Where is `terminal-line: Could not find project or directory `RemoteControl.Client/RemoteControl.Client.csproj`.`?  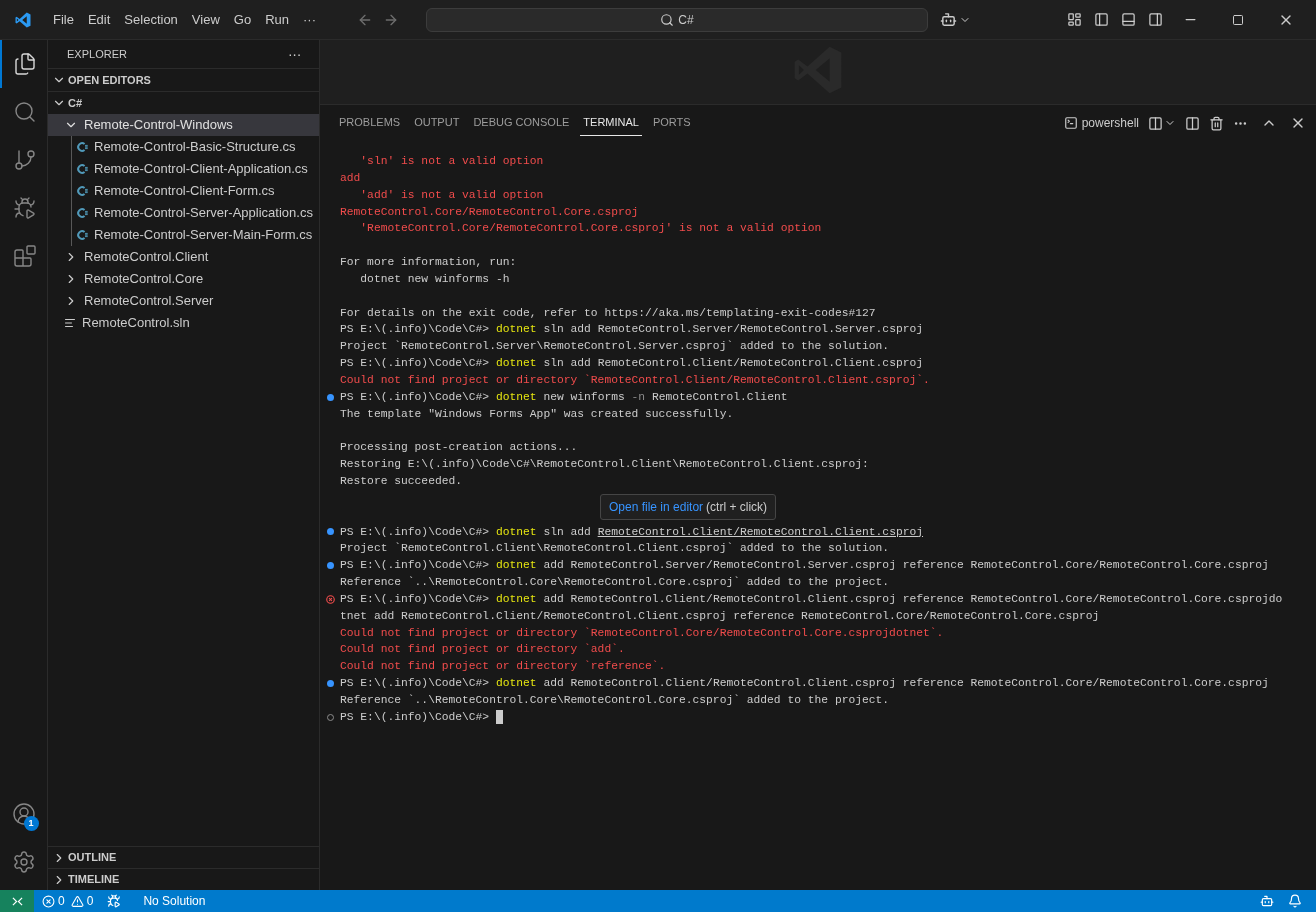
terminal-line: Could not find project or directory `RemoteControl.Client/RemoteControl.Client.csproj`. is located at coordinates (635, 380).